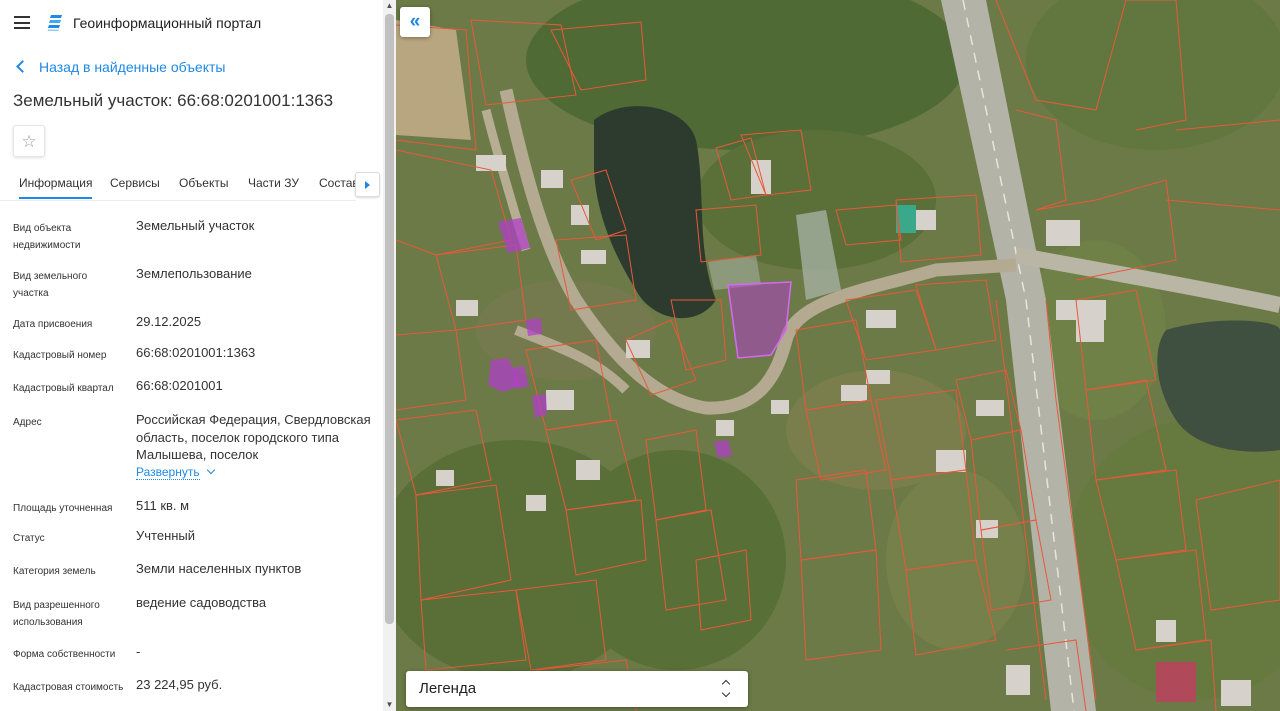 The image size is (1280, 711). Describe the element at coordinates (389, 319) in the screenshot. I see `scrollbar-thumb` at that location.